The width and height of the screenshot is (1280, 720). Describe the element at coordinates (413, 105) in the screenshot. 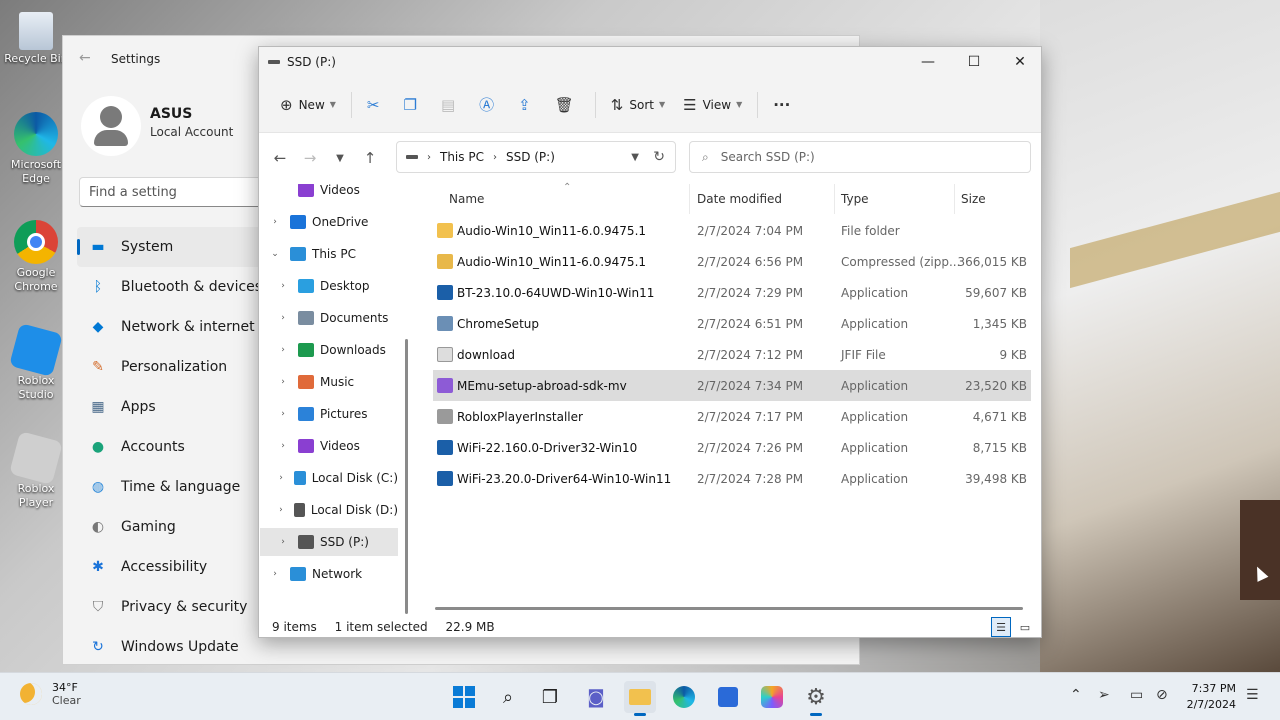

I see `copy-button: ❐` at that location.